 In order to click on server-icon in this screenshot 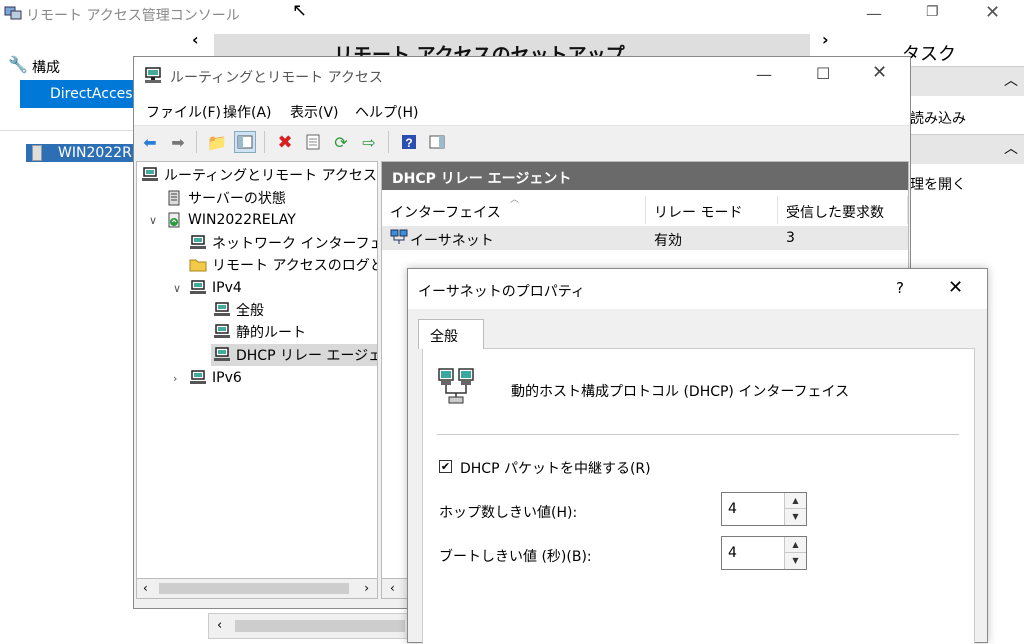, I will do `click(37, 153)`.